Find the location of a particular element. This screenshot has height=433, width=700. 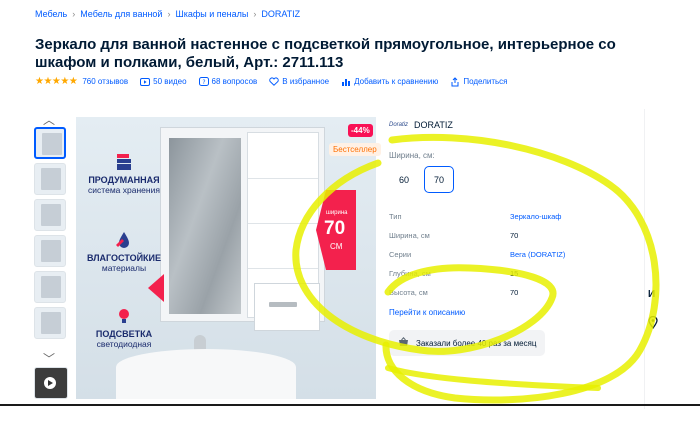

feature-storage: ПРОДУМАННАЯ система хранения is located at coordinates (124, 174).